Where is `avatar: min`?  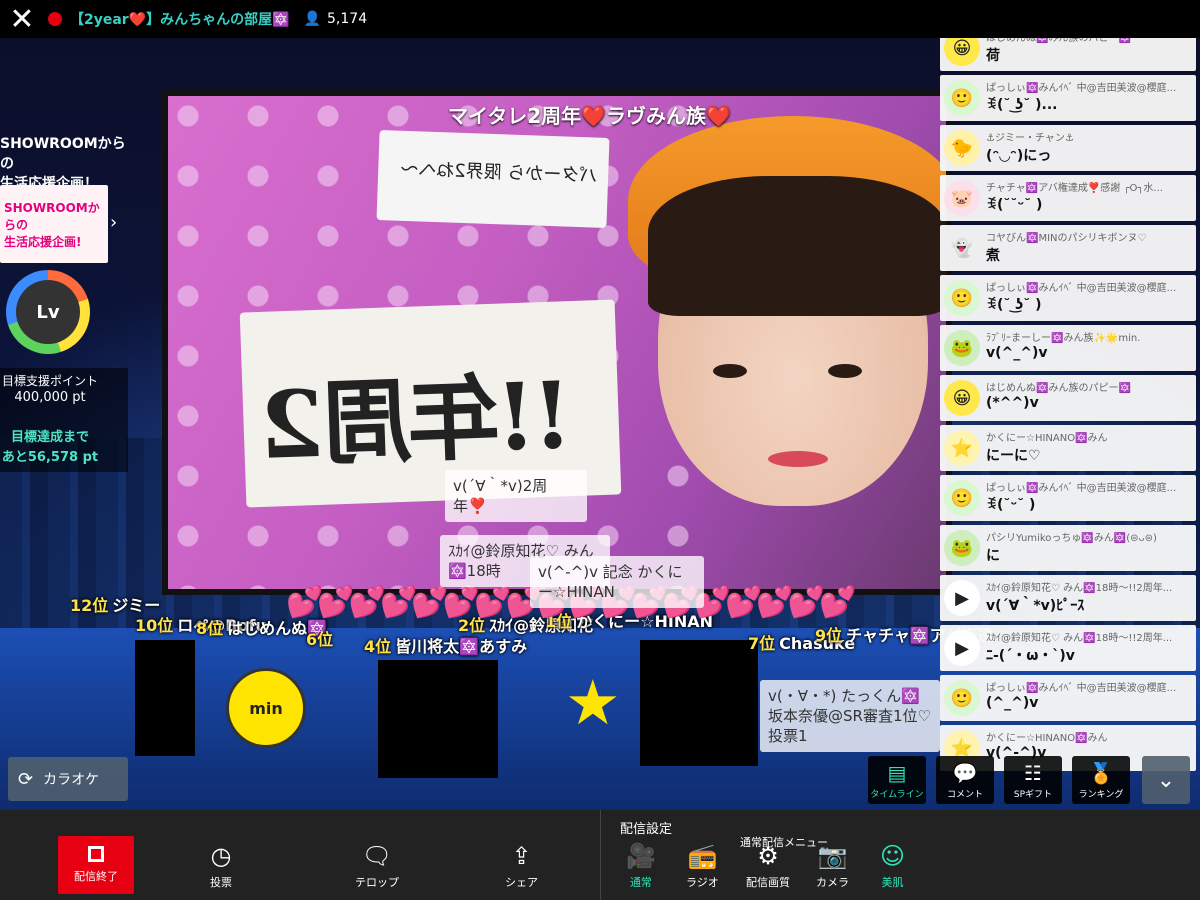
avatar: min is located at coordinates (266, 708).